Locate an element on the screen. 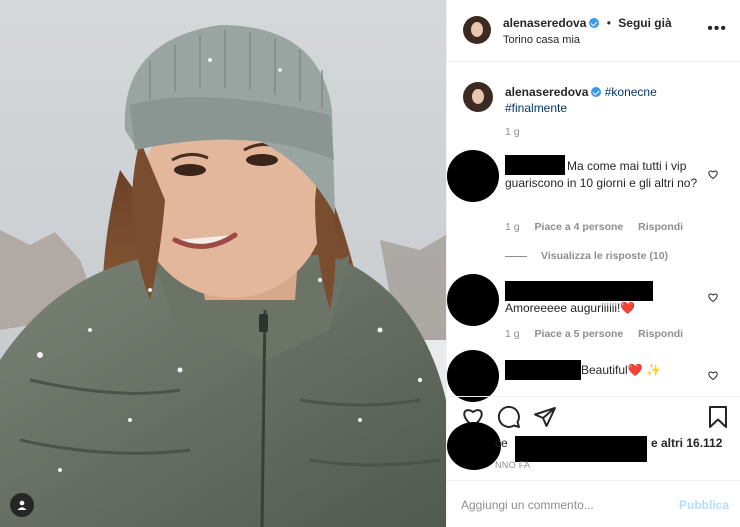 The height and width of the screenshot is (527, 740). publish-button: Pubblica is located at coordinates (704, 505).